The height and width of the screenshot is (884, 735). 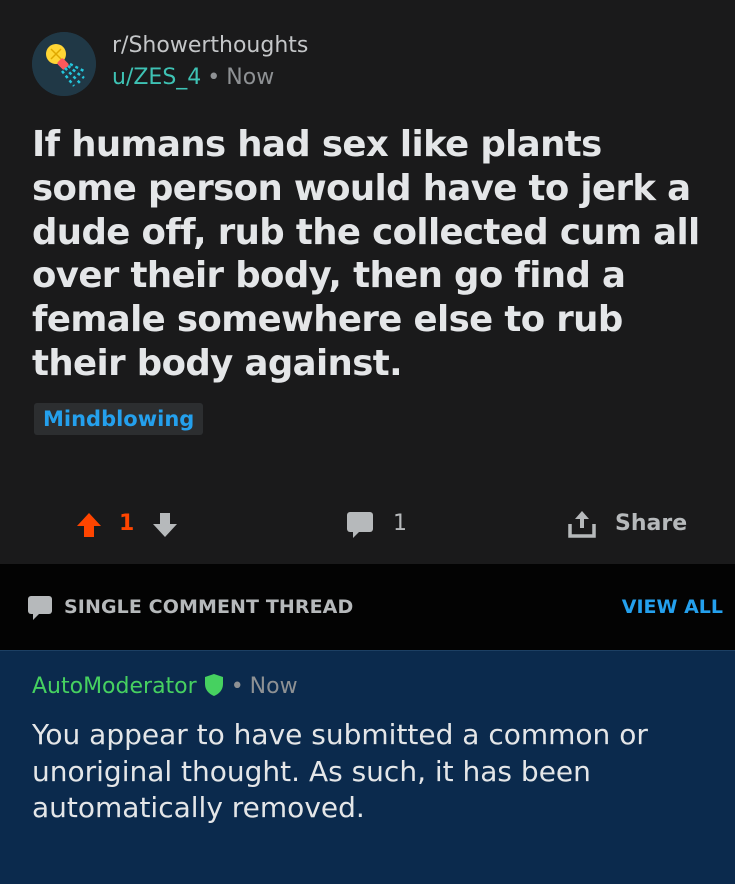 What do you see at coordinates (250, 77) in the screenshot?
I see `post-time: Now` at bounding box center [250, 77].